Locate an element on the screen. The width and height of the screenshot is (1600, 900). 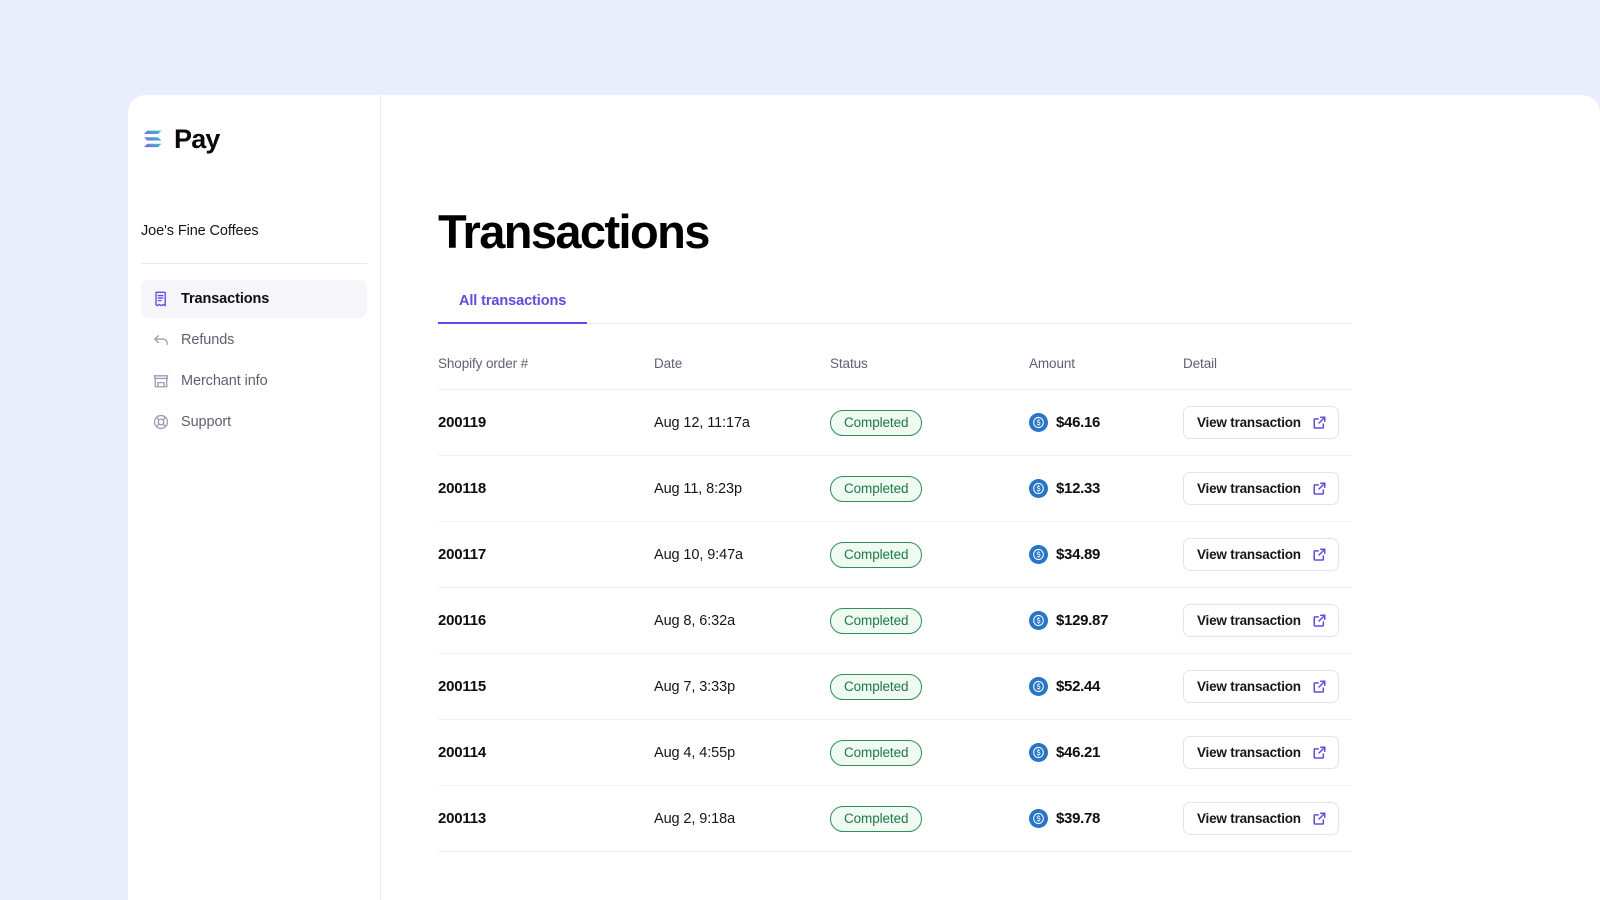
sidebar-item-transactions: Transactions is located at coordinates (254, 299).